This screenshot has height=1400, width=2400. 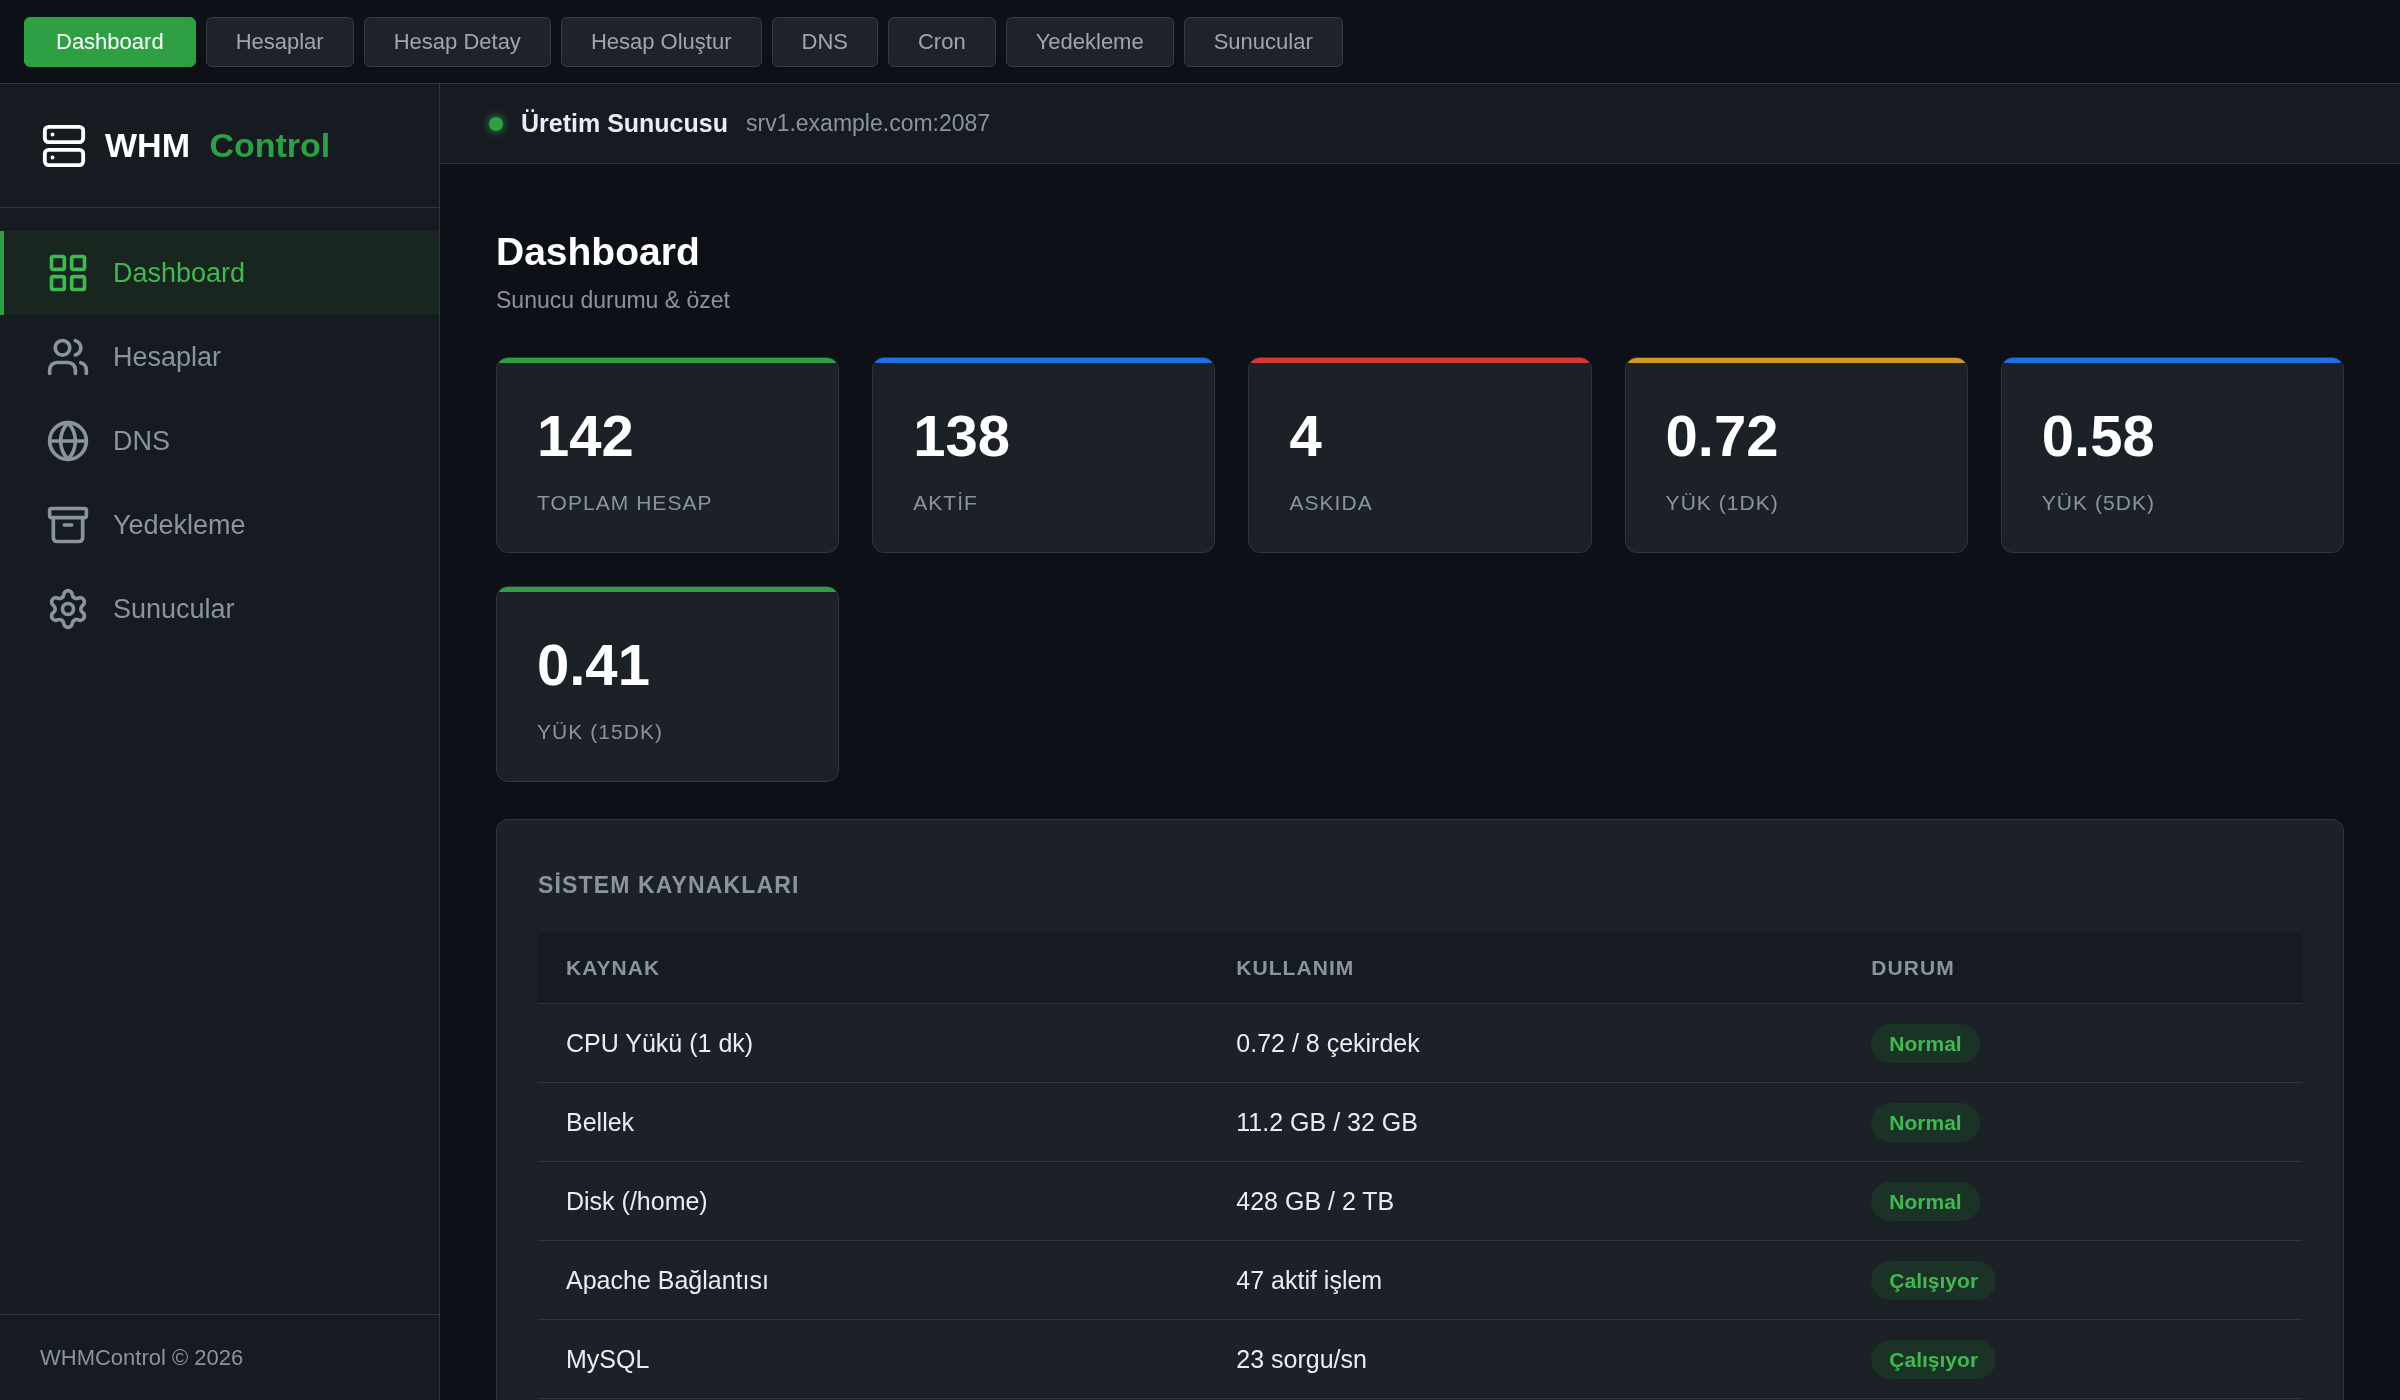 I want to click on nav-tab: DNS, so click(x=824, y=41).